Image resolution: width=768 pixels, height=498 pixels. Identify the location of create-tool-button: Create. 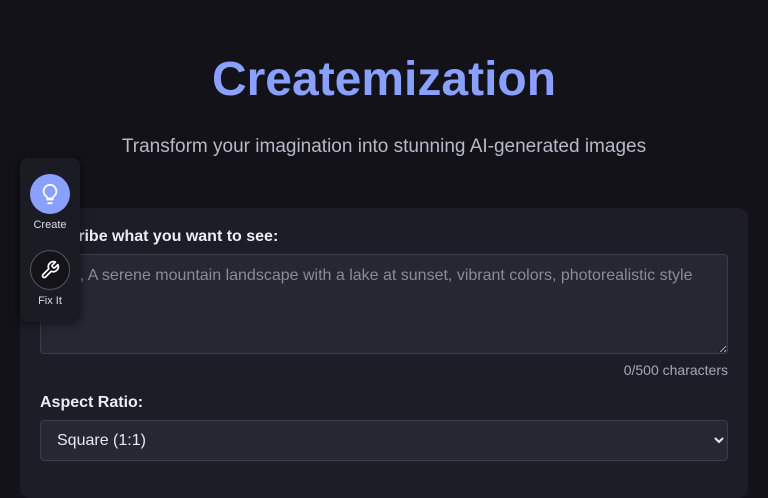
(50, 202).